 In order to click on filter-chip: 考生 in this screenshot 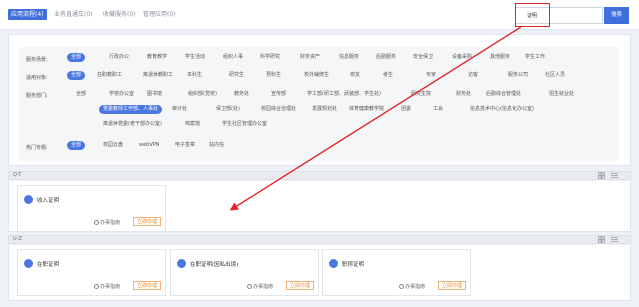, I will do `click(388, 75)`.